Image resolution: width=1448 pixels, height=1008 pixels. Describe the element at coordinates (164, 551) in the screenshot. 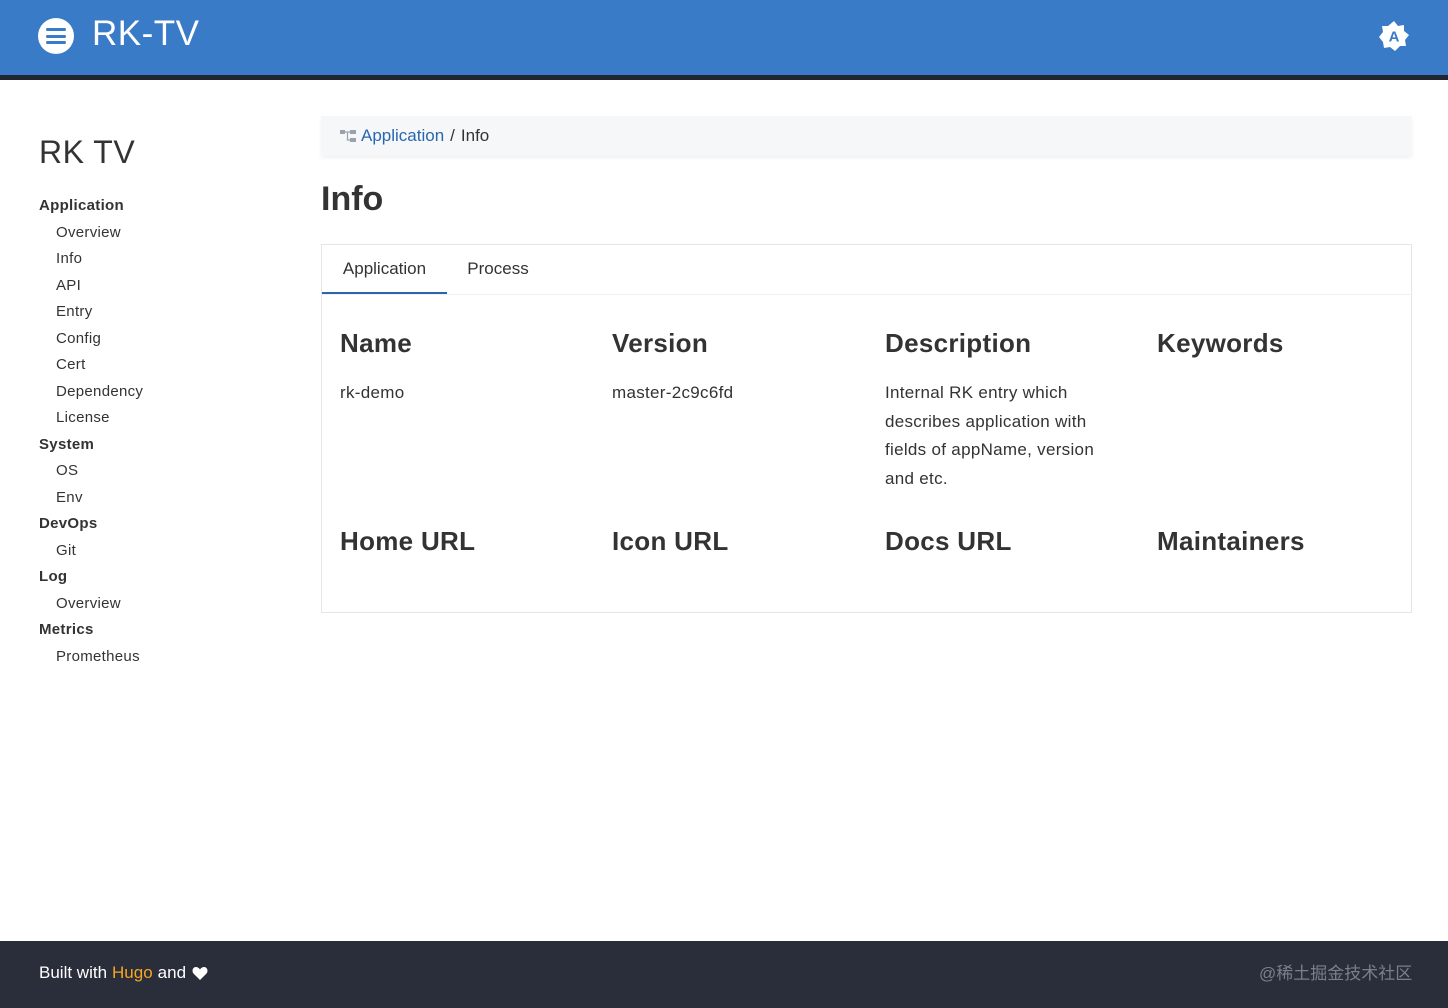

I see `sidebar-item-git: Git` at that location.